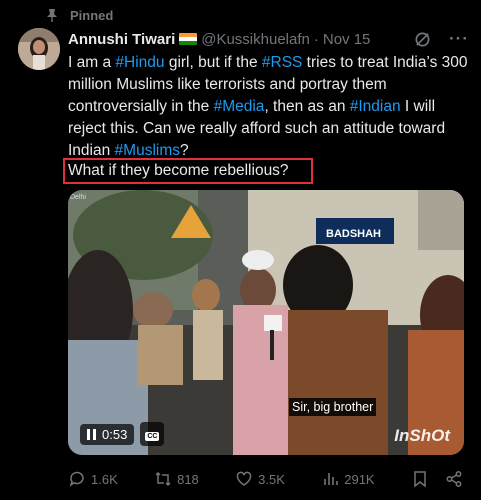 Image resolution: width=481 pixels, height=500 pixels. Describe the element at coordinates (255, 39) in the screenshot. I see `author-handle: @Kussikhuelafn` at that location.